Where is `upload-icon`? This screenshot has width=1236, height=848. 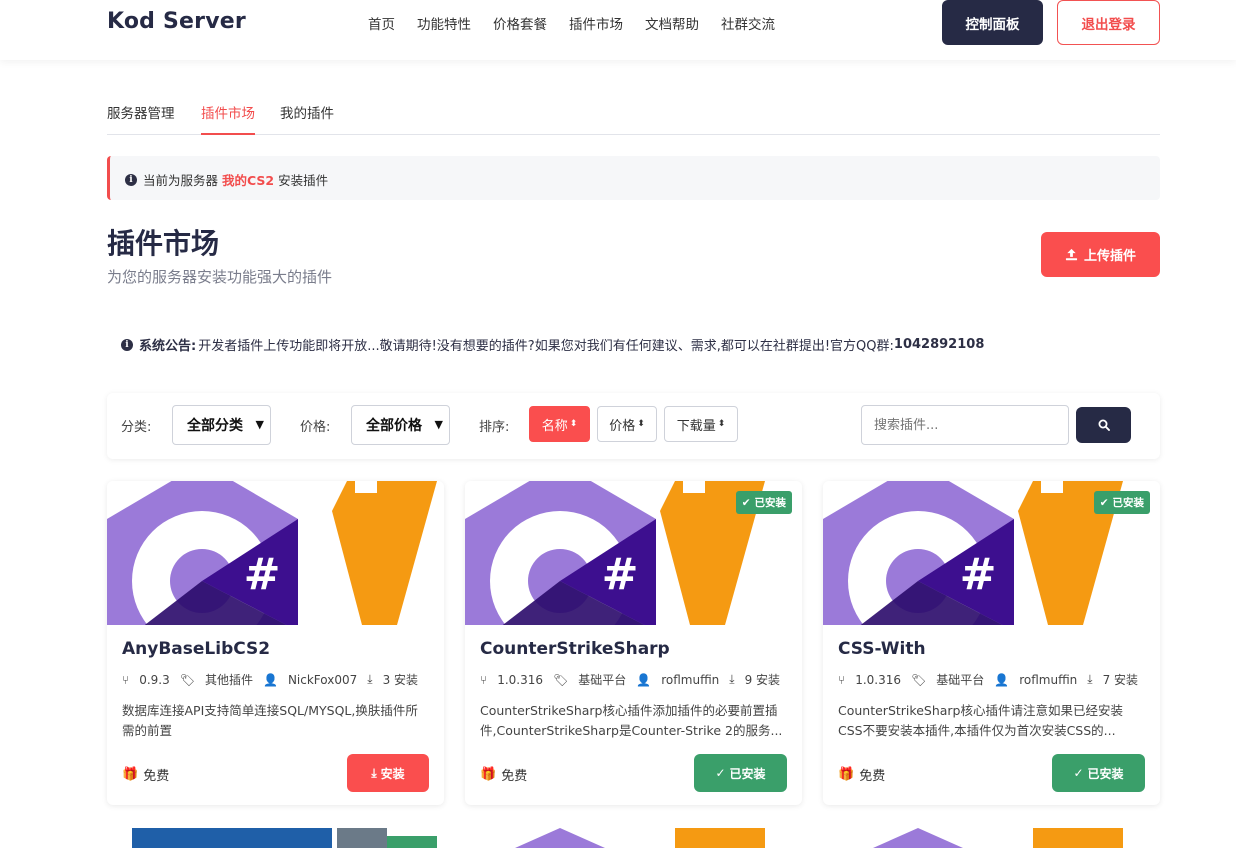 upload-icon is located at coordinates (1071, 254).